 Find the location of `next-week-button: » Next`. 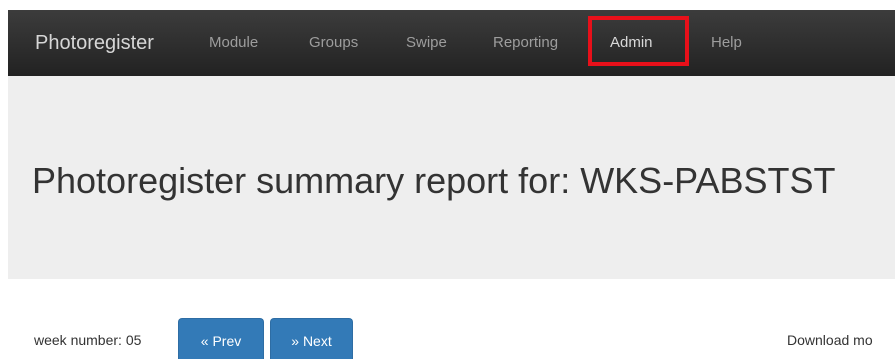

next-week-button: » Next is located at coordinates (311, 338).